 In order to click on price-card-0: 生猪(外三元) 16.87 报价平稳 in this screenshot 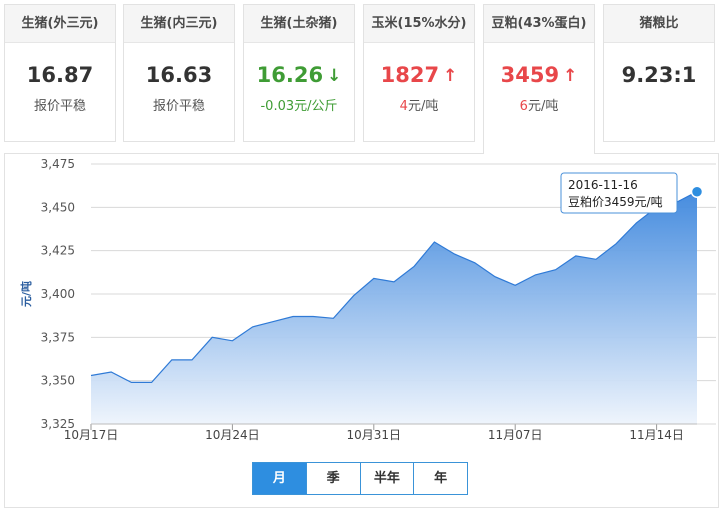, I will do `click(60, 73)`.